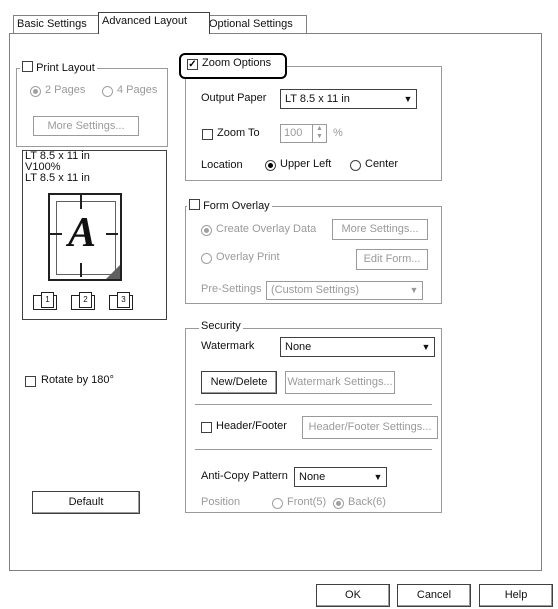 Image resolution: width=558 pixels, height=609 pixels. What do you see at coordinates (277, 503) in the screenshot?
I see `position-front-radio` at bounding box center [277, 503].